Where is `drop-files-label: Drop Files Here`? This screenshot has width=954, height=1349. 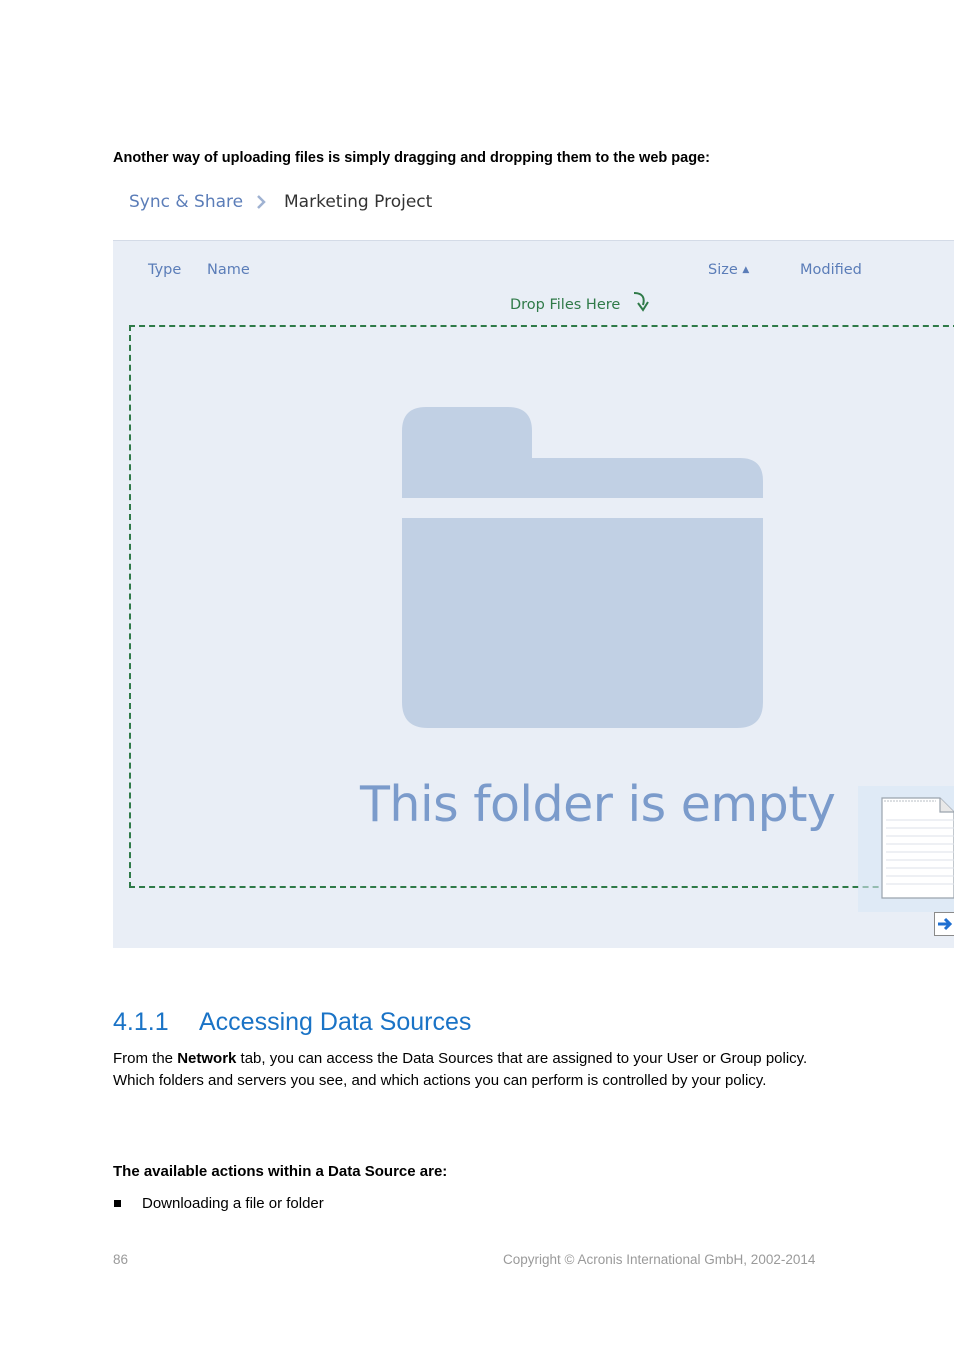 drop-files-label: Drop Files Here is located at coordinates (565, 305).